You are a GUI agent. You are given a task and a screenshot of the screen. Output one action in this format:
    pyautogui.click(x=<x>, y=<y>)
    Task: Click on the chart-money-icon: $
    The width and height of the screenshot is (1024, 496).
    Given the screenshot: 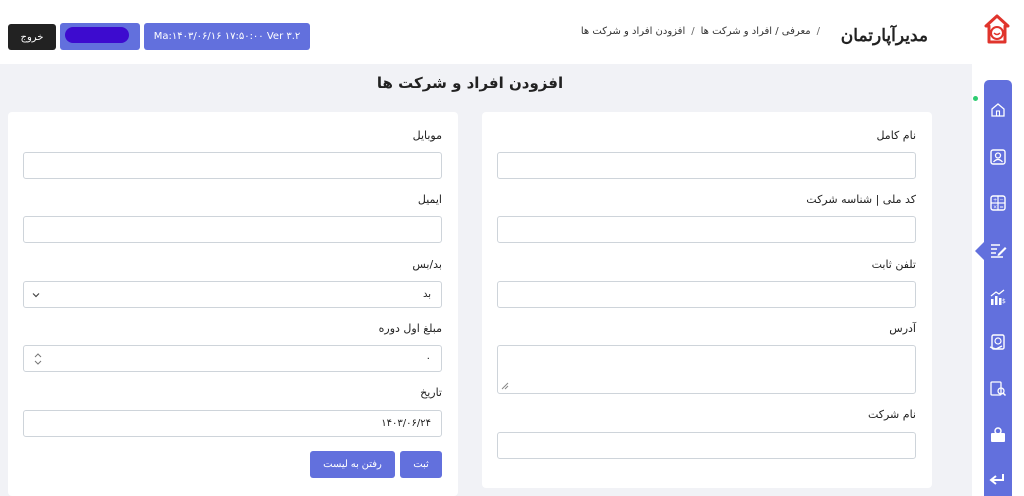 What is the action you would take?
    pyautogui.click(x=998, y=297)
    